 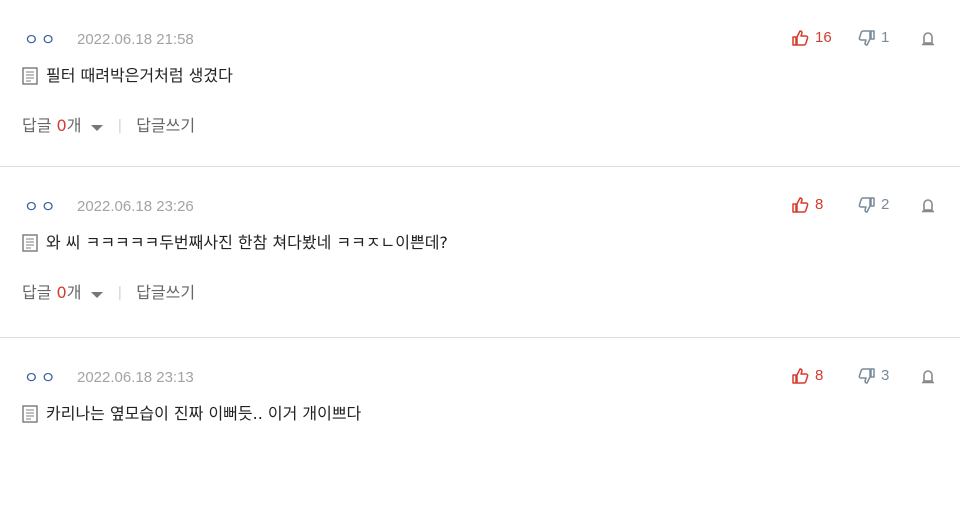 I want to click on downvote-button: 3, so click(x=885, y=376).